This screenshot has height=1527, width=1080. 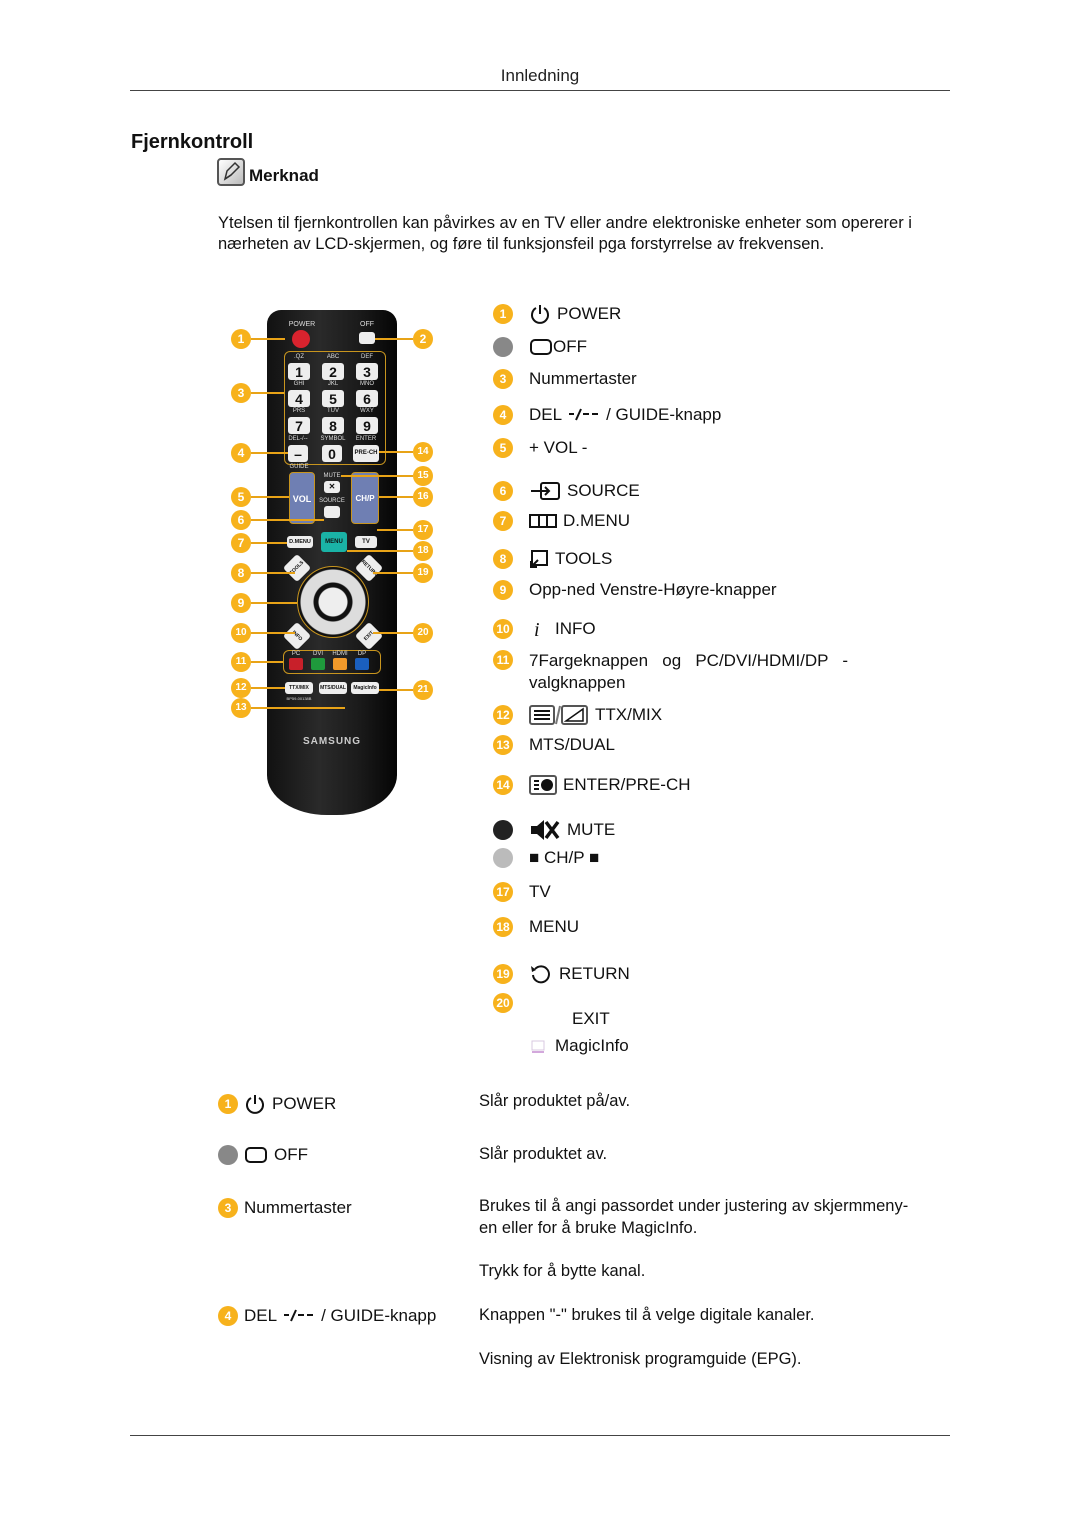 I want to click on label-text: TOOLS, so click(x=584, y=558).